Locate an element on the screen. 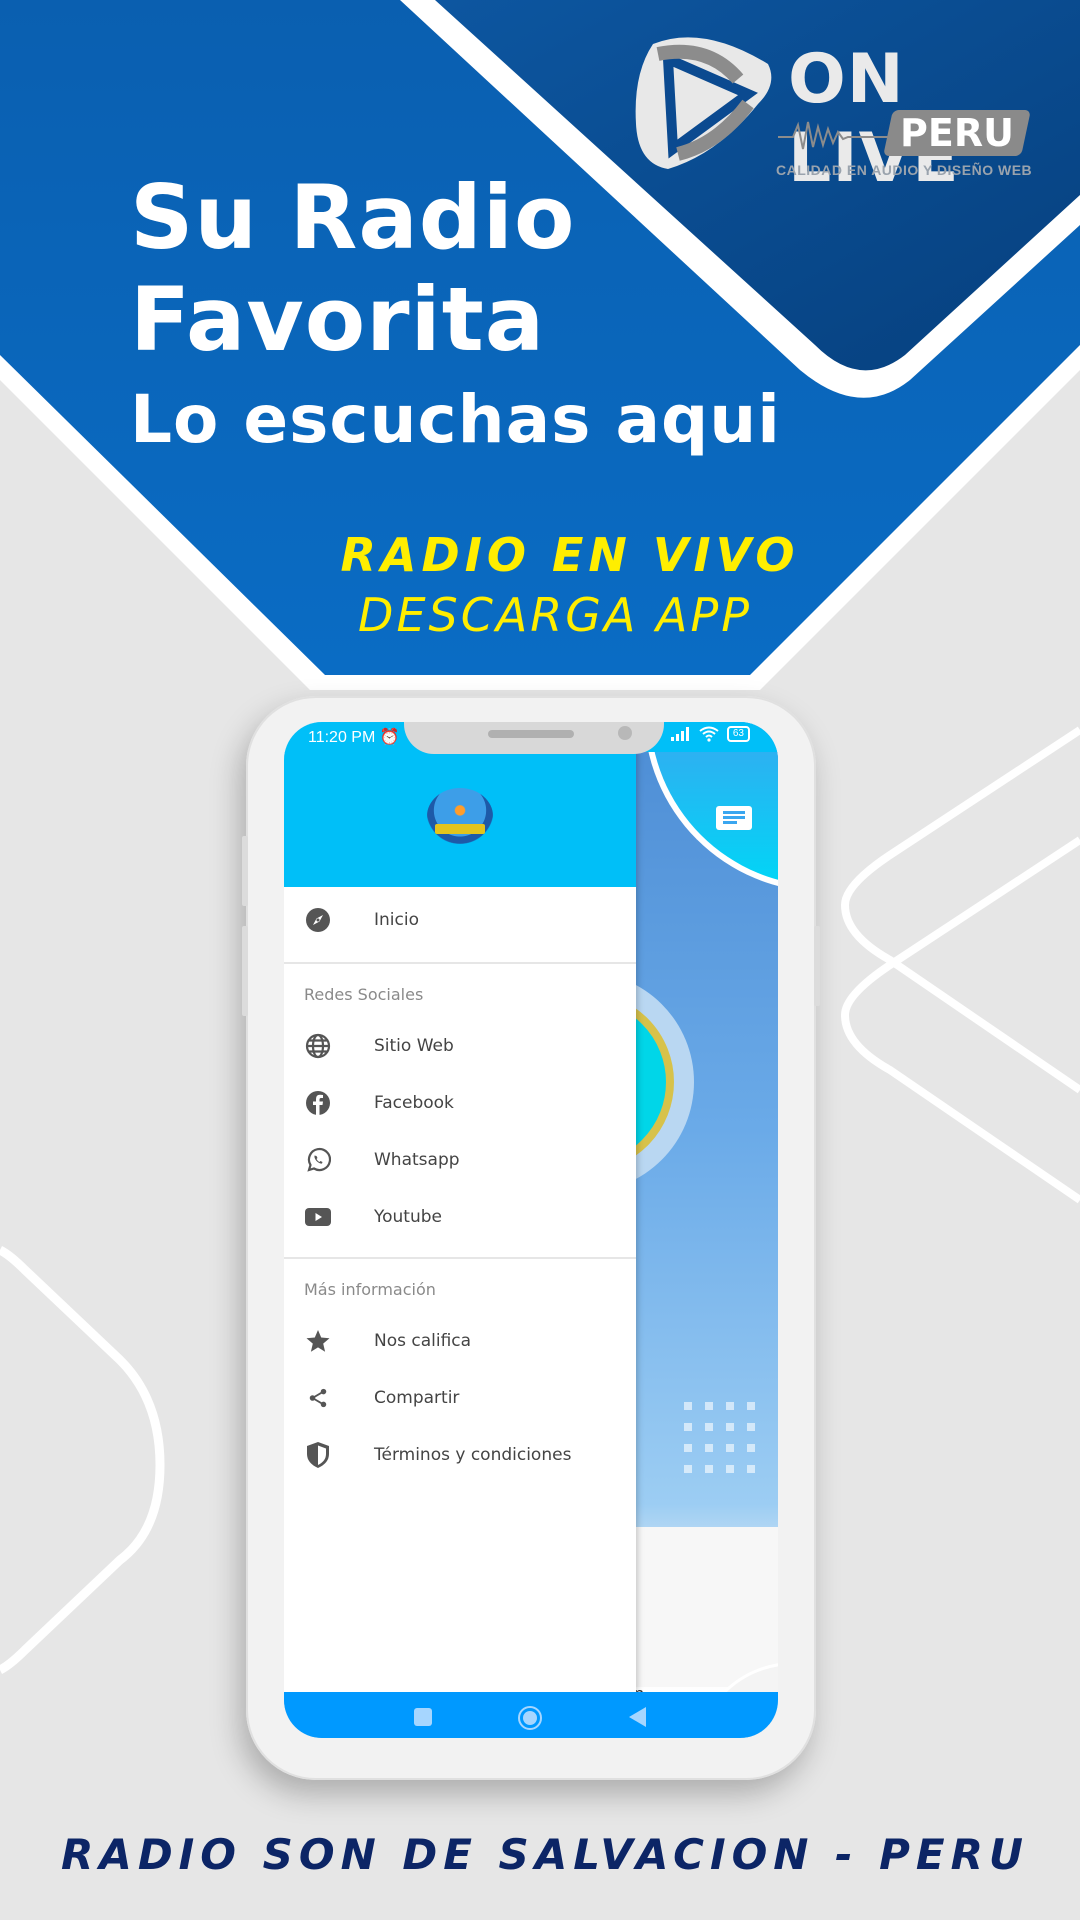  compass-icon is located at coordinates (318, 920).